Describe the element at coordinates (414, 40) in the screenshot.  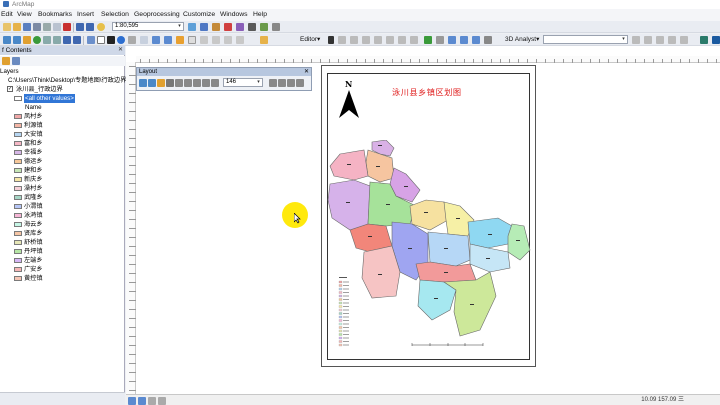
I see `cut-polygons-icon` at that location.